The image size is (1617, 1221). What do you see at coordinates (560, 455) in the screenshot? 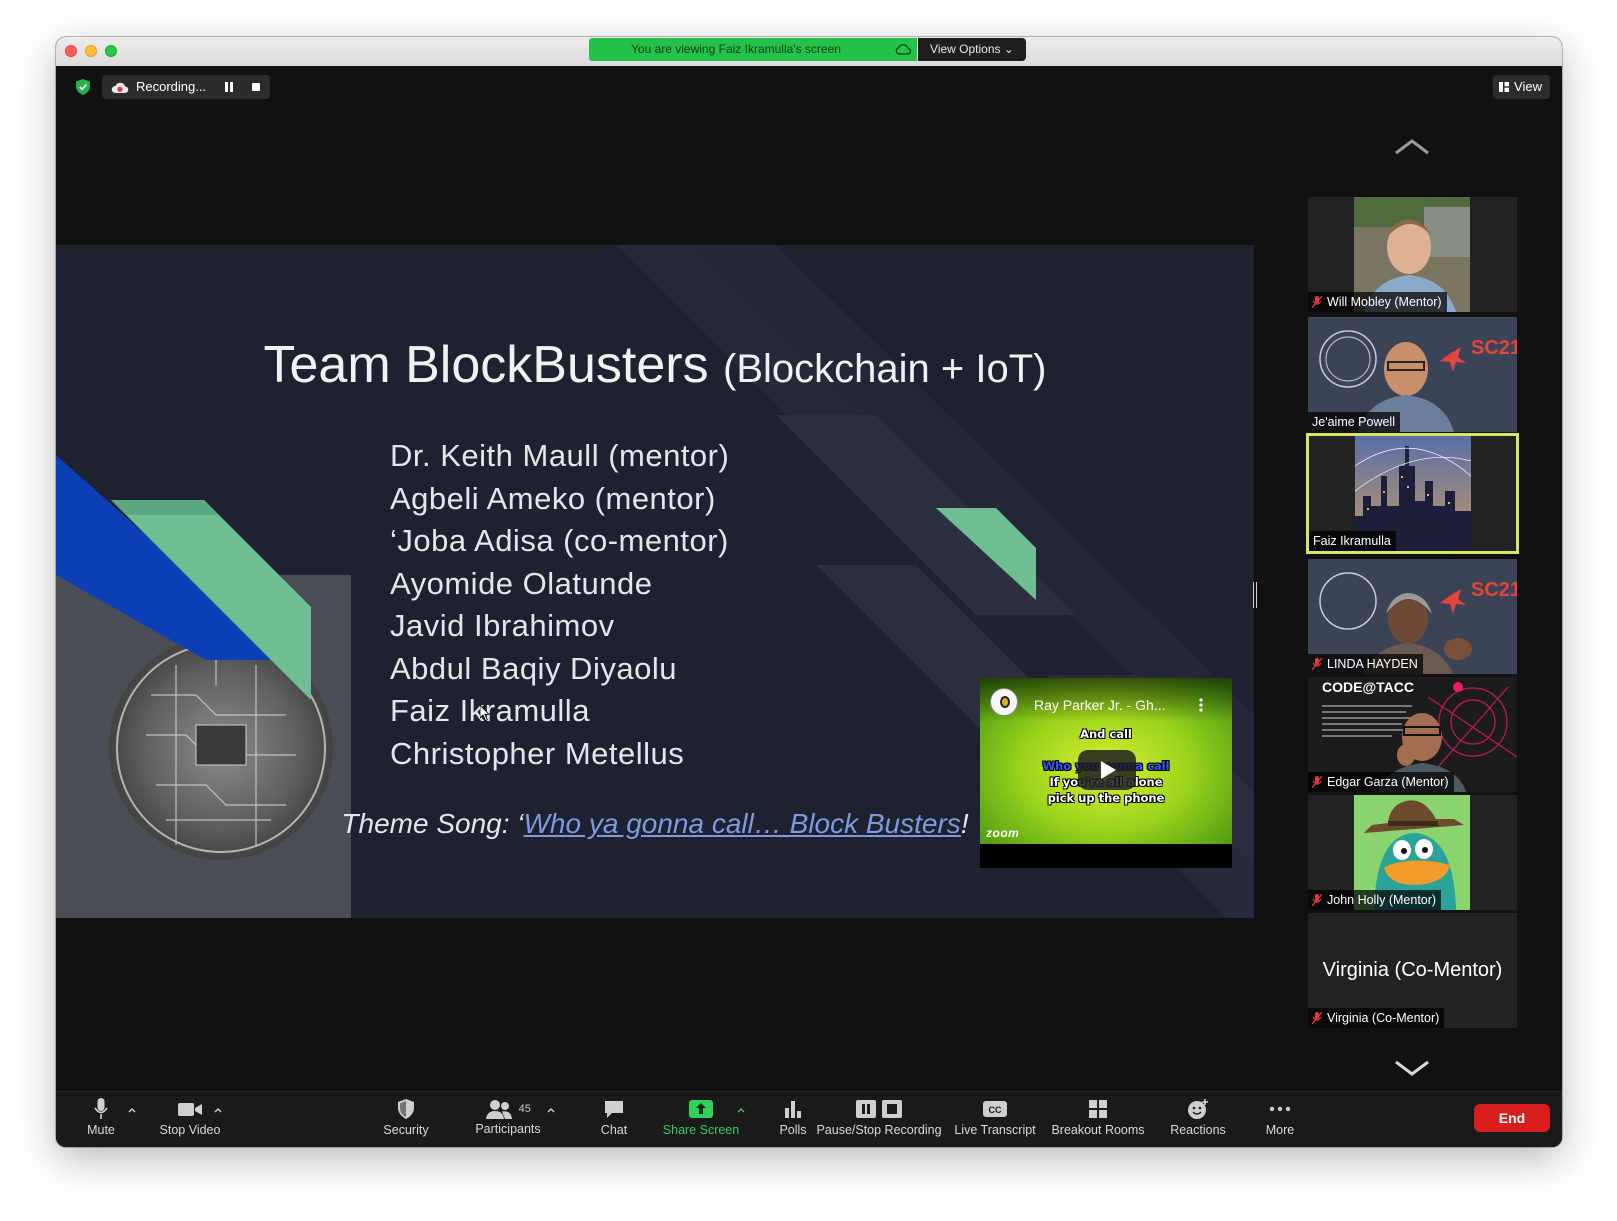
I see `list-item: Dr. Keith Maull (mentor)` at bounding box center [560, 455].